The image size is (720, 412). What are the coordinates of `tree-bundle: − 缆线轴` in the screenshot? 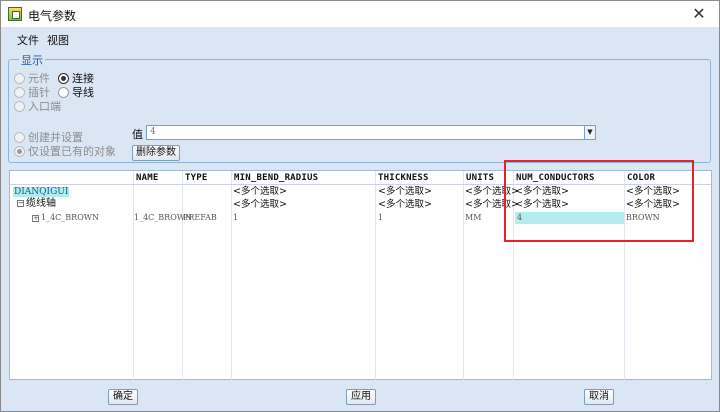 It's located at (36, 204).